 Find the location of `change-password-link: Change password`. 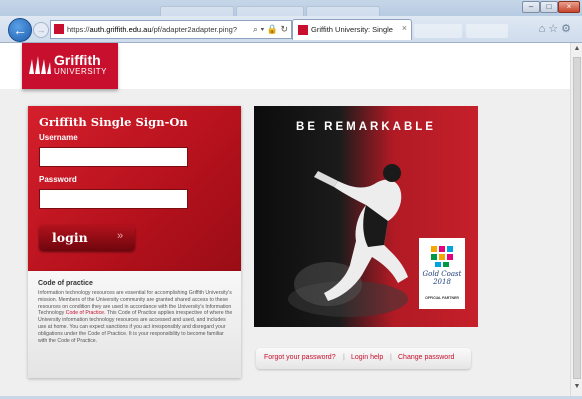

change-password-link: Change password is located at coordinates (426, 357).